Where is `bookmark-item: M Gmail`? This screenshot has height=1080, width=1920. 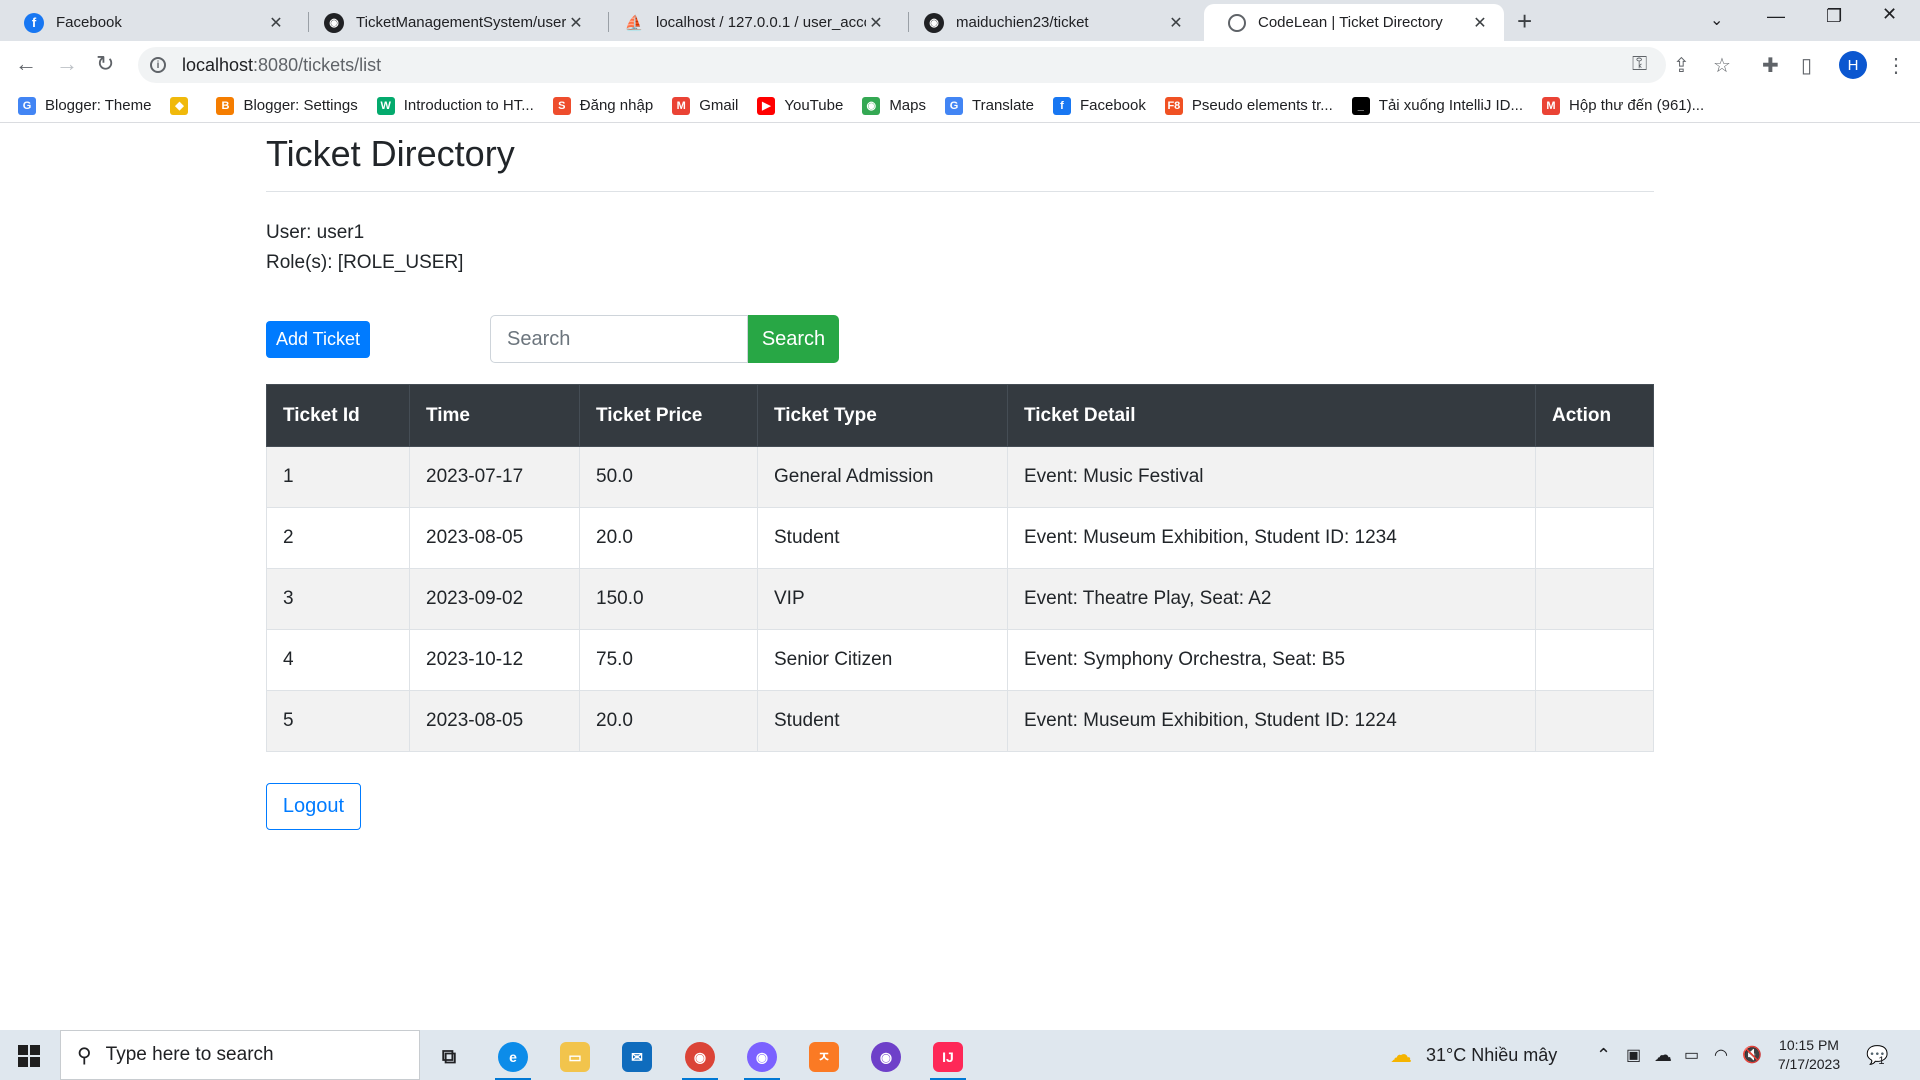
bookmark-item: M Gmail is located at coordinates (705, 105).